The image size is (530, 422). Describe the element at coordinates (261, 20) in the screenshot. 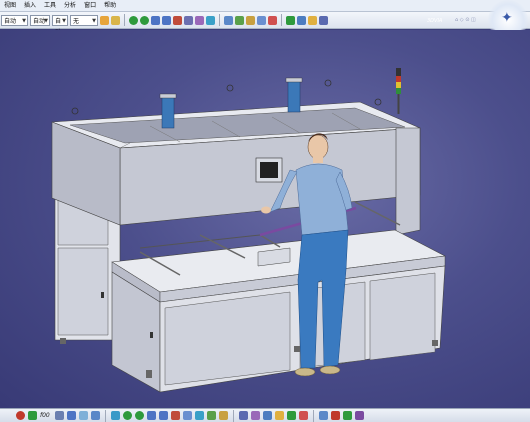

I see `view-mode-icon` at that location.